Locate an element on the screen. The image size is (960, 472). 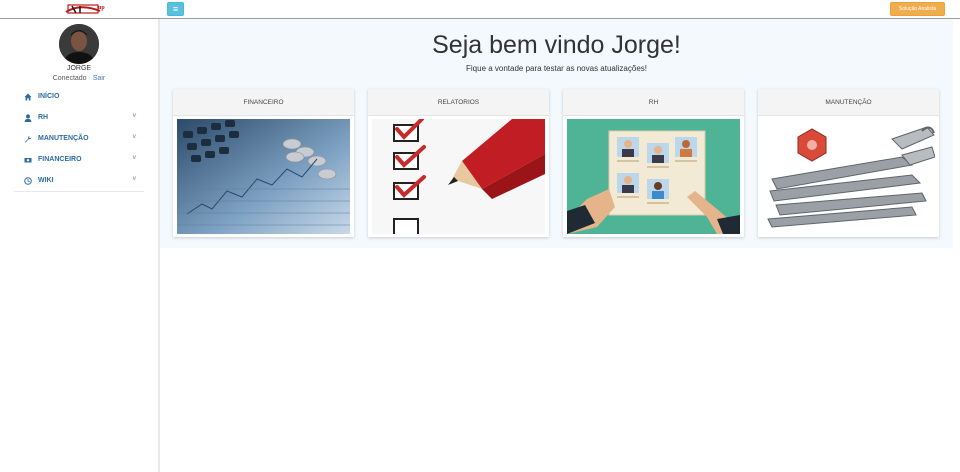
home-icon is located at coordinates (28, 97).